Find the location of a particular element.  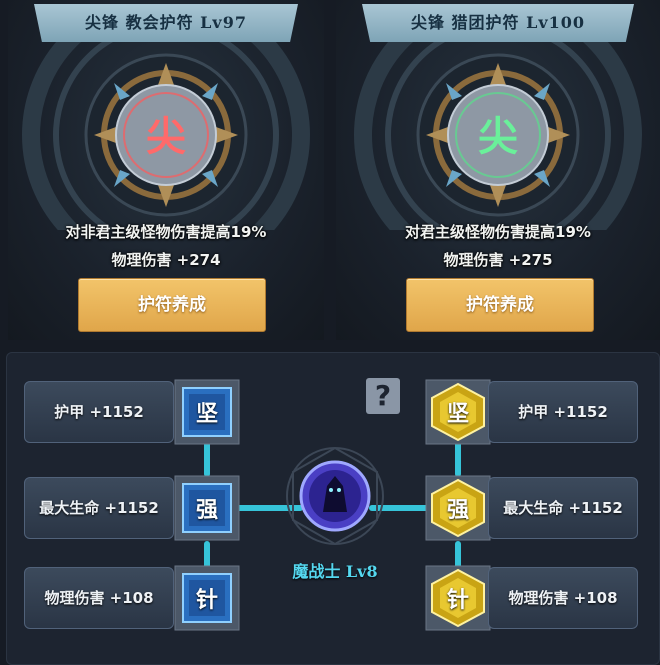

right-bonus-max-hp: 最大生命 +1152 is located at coordinates (563, 508).